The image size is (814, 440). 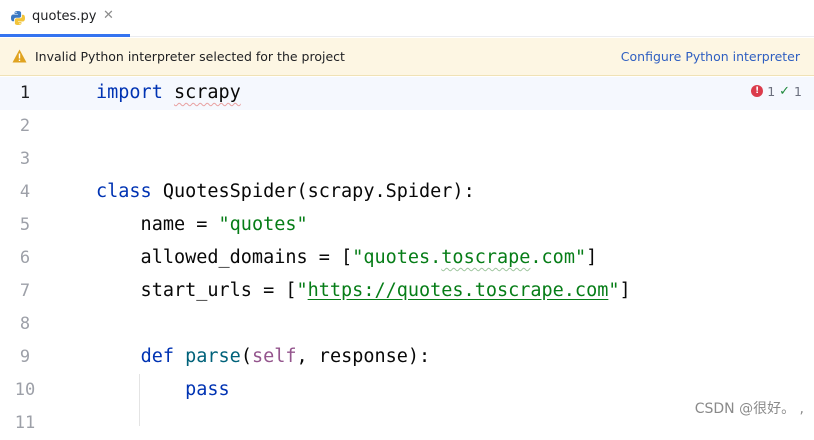 What do you see at coordinates (139, 400) in the screenshot?
I see `indent-guide` at bounding box center [139, 400].